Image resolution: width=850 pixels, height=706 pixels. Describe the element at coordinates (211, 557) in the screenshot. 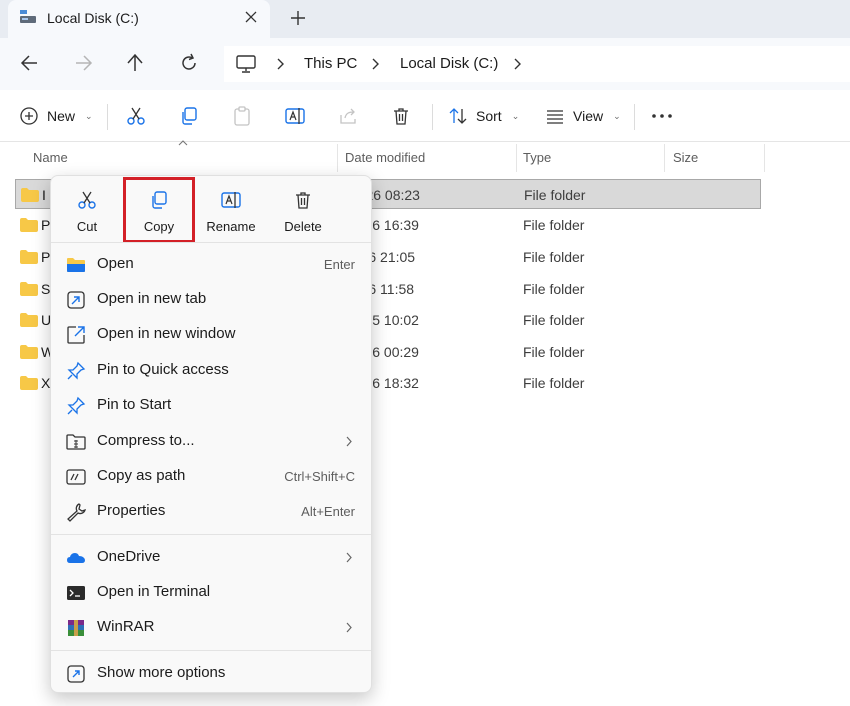

I see `menu-item-onedrive: OneDrive` at that location.